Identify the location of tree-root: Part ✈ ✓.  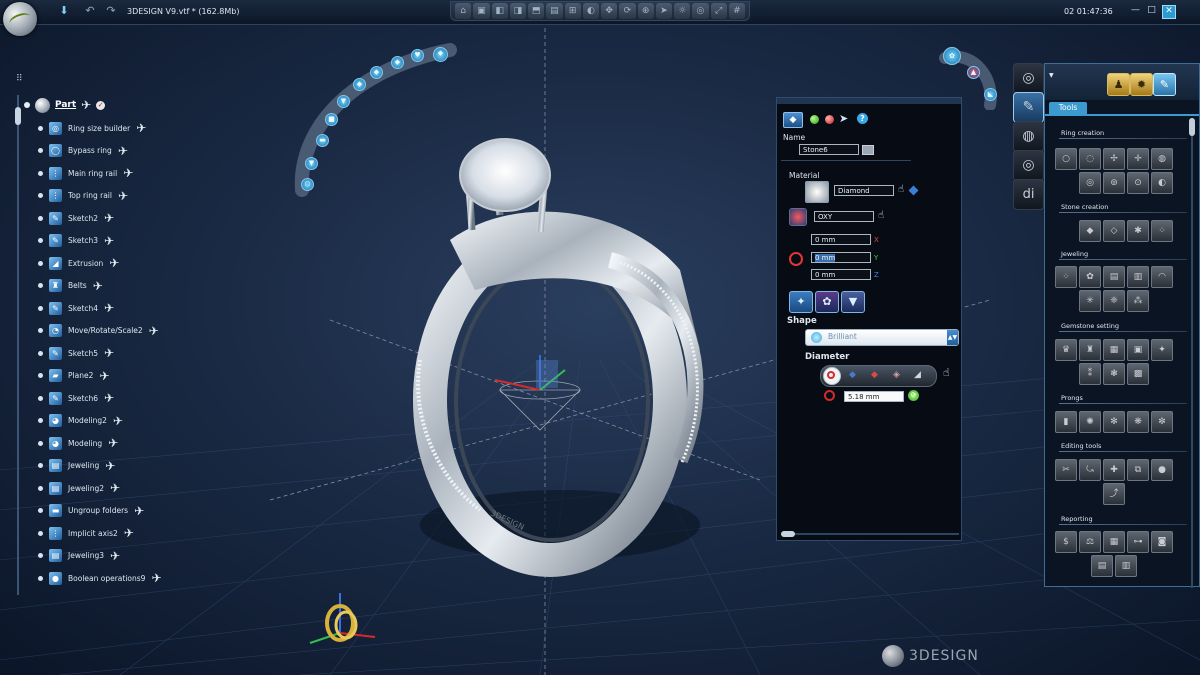
(65, 105).